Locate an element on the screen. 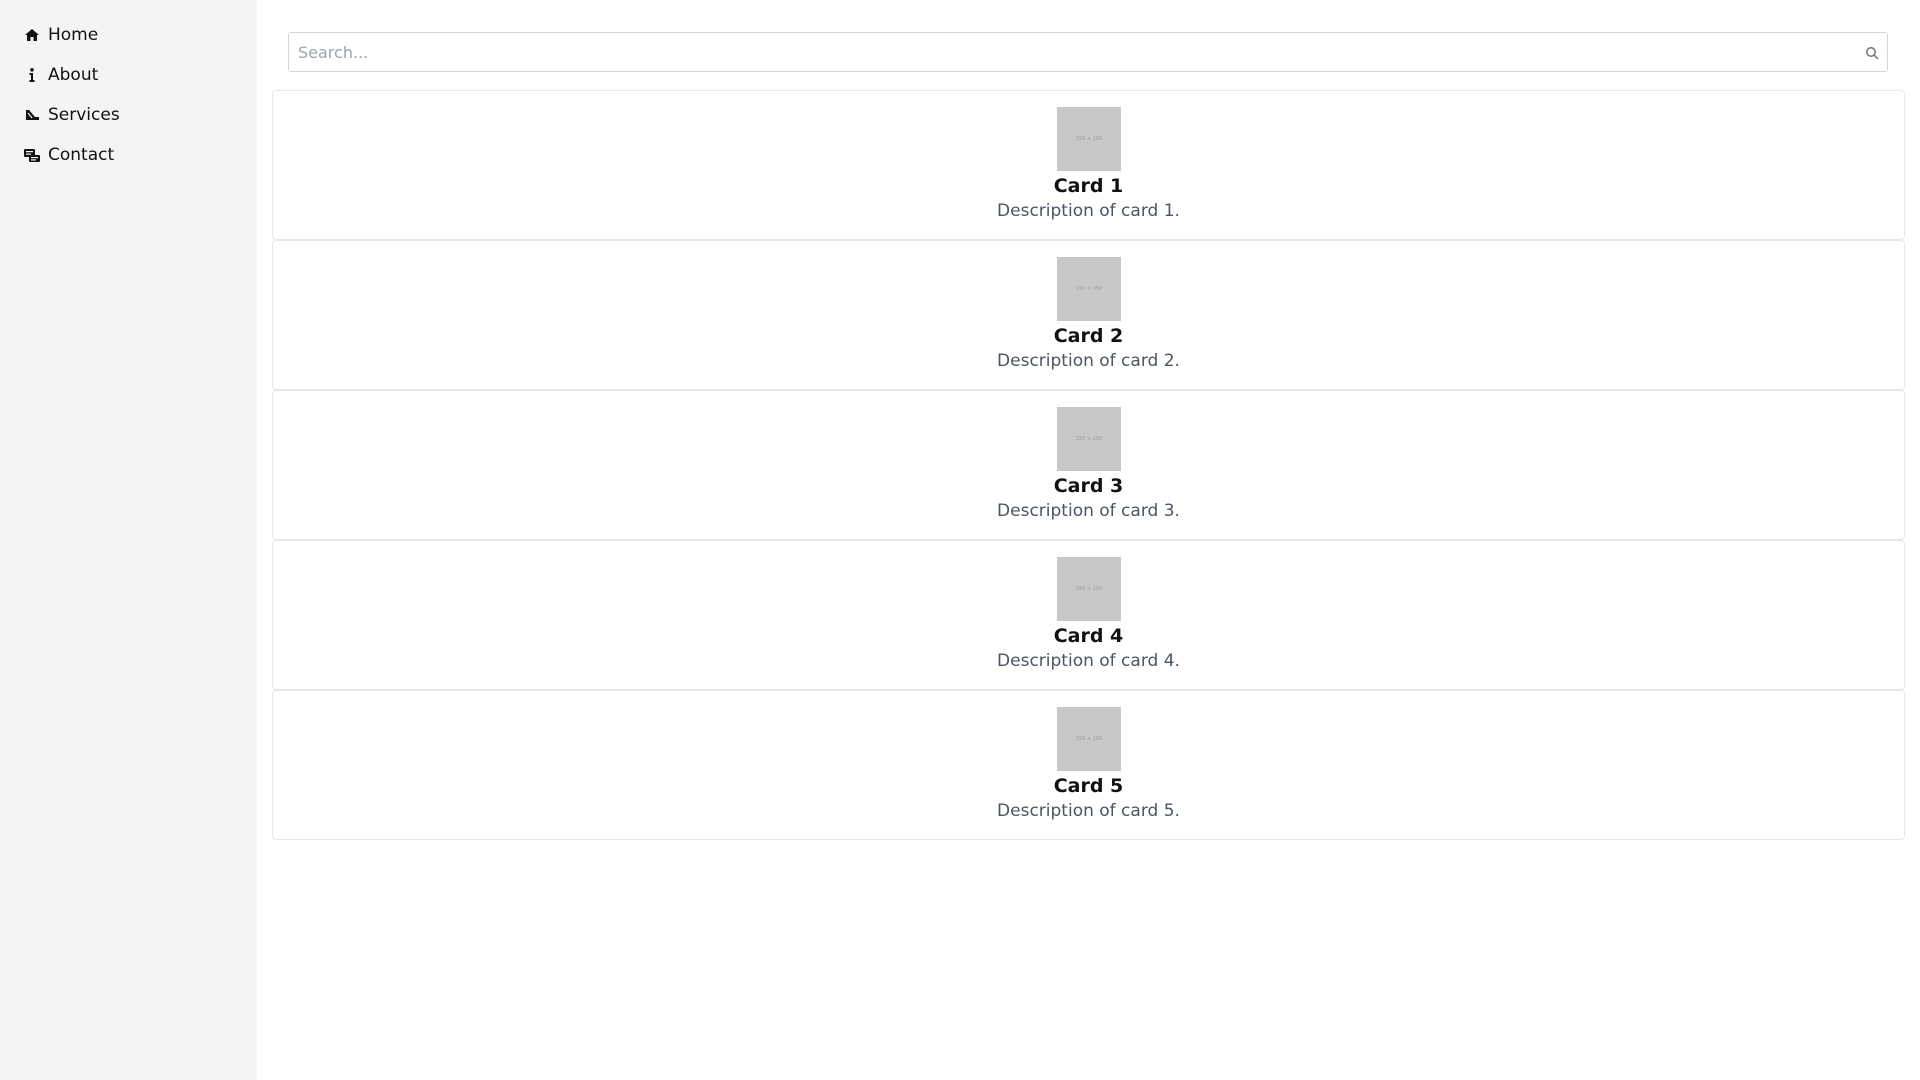 This screenshot has height=1080, width=1920. card: 150 × 150 Card 3 Description of card 3. is located at coordinates (1088, 465).